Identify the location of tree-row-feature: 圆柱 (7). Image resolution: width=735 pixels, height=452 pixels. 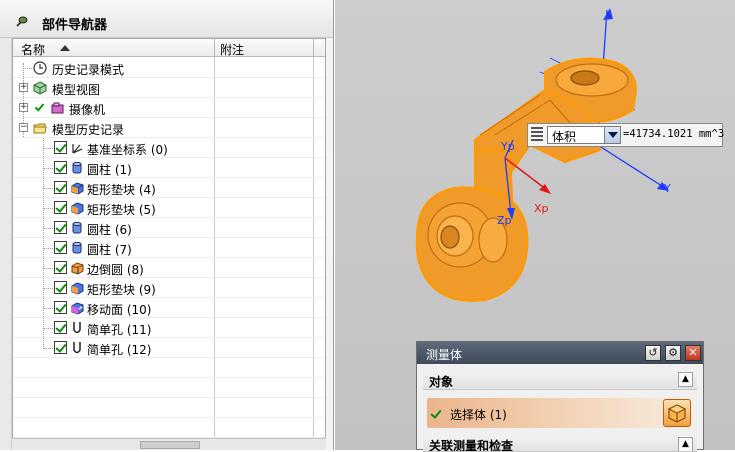
(169, 248).